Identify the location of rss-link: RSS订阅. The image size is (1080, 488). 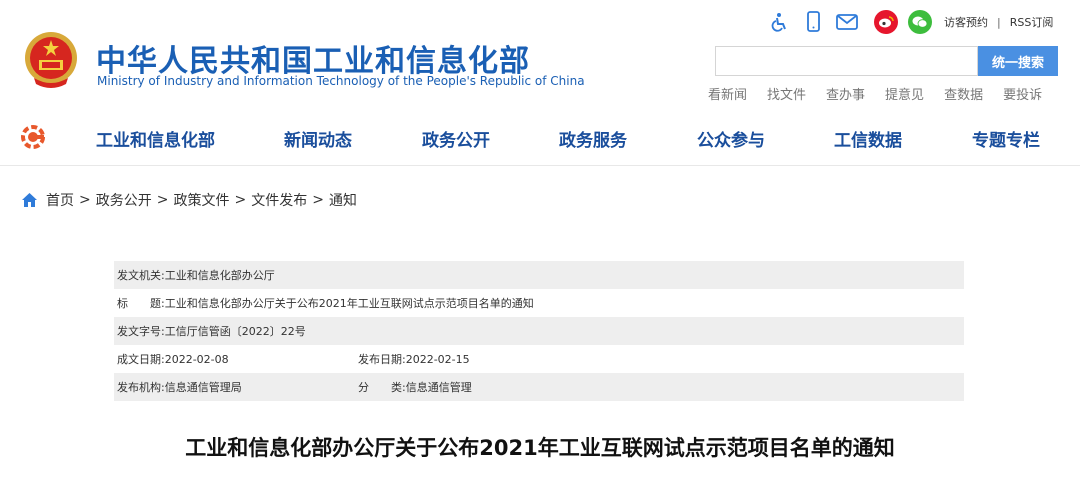
(1032, 22).